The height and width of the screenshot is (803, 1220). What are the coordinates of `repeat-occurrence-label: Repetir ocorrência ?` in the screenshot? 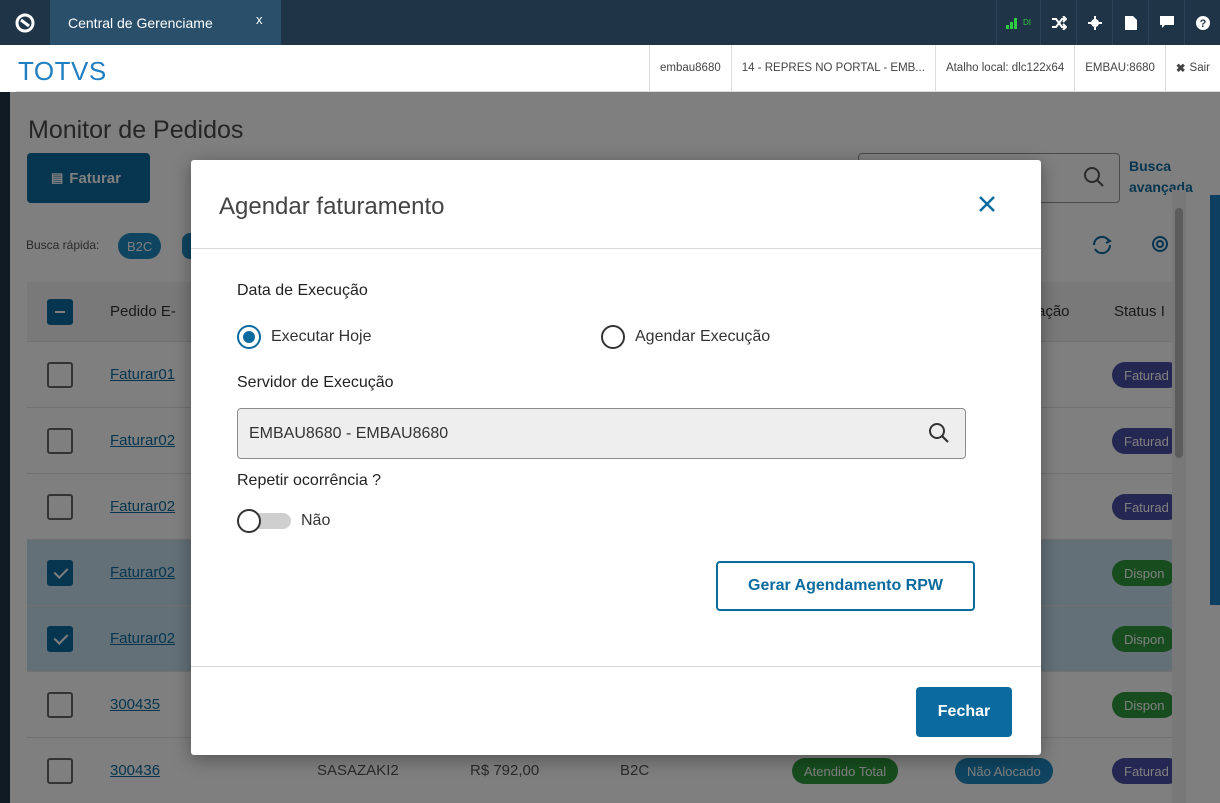 It's located at (309, 480).